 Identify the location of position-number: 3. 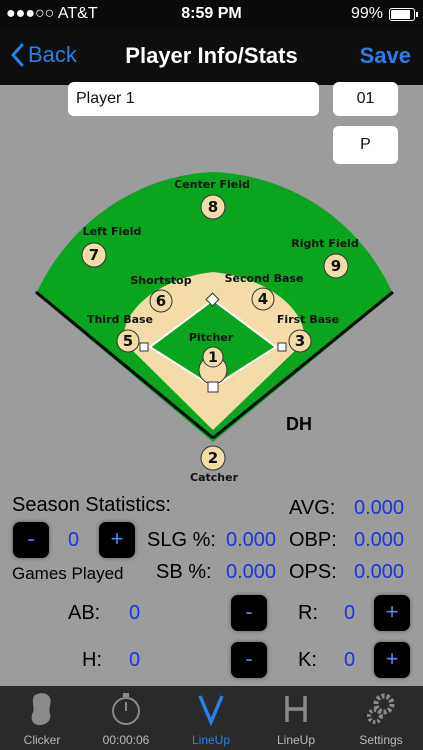
(300, 341).